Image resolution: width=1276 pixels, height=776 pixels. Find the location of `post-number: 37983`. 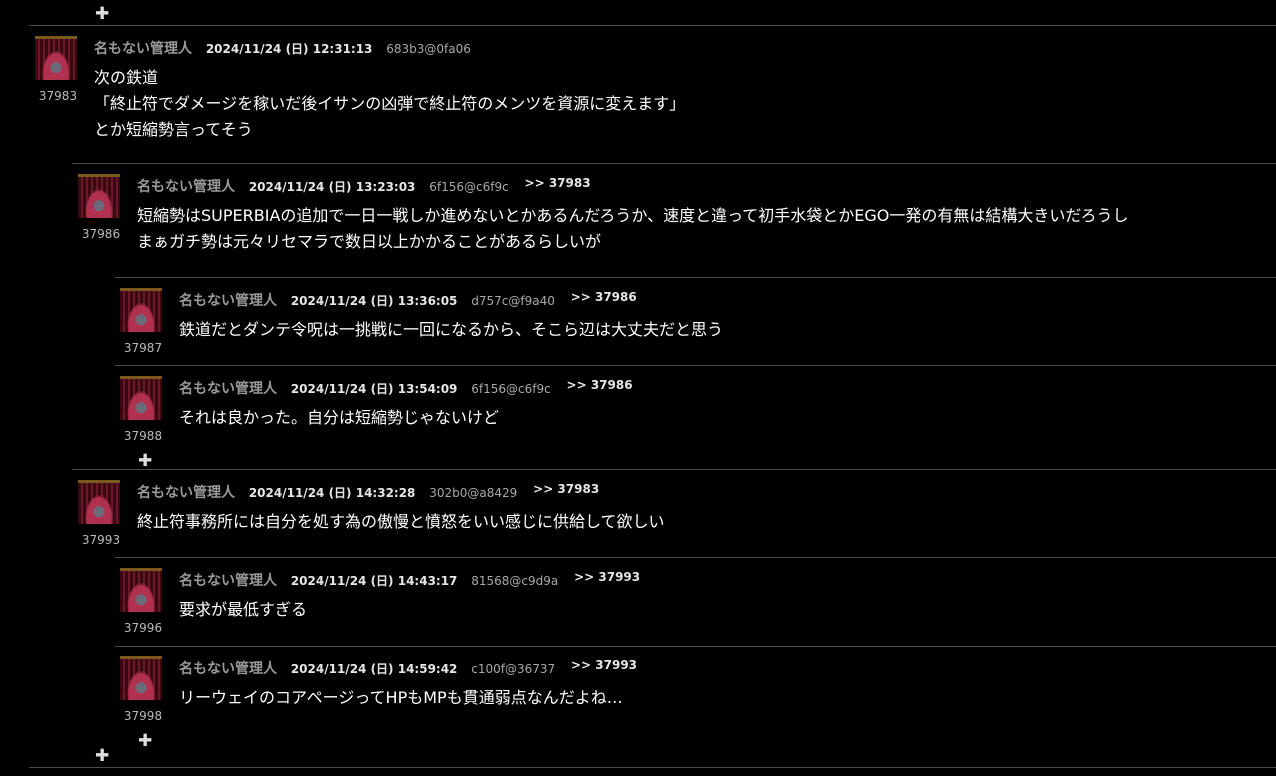

post-number: 37983 is located at coordinates (58, 96).